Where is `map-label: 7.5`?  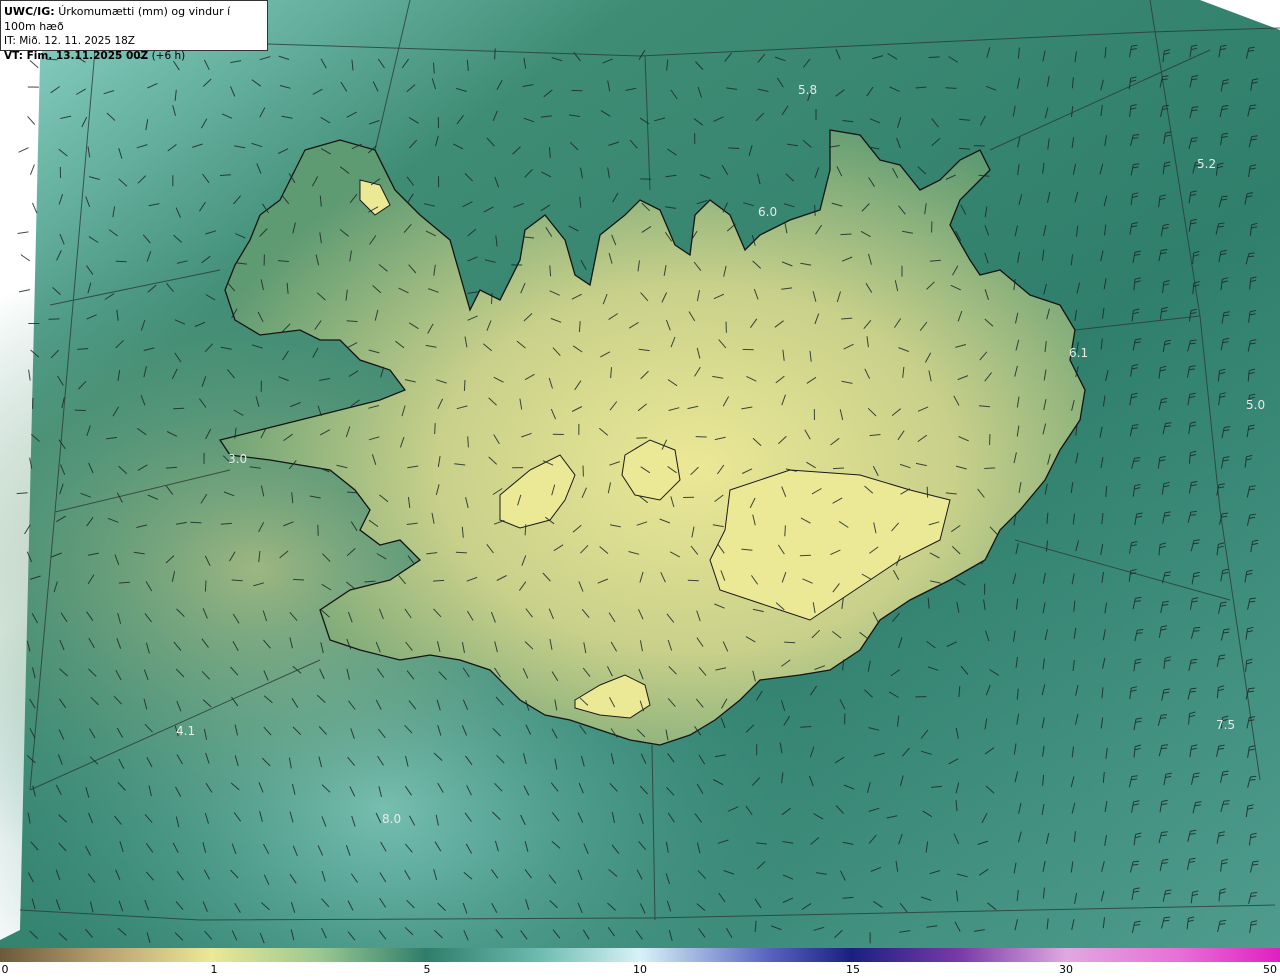 map-label: 7.5 is located at coordinates (1225, 725).